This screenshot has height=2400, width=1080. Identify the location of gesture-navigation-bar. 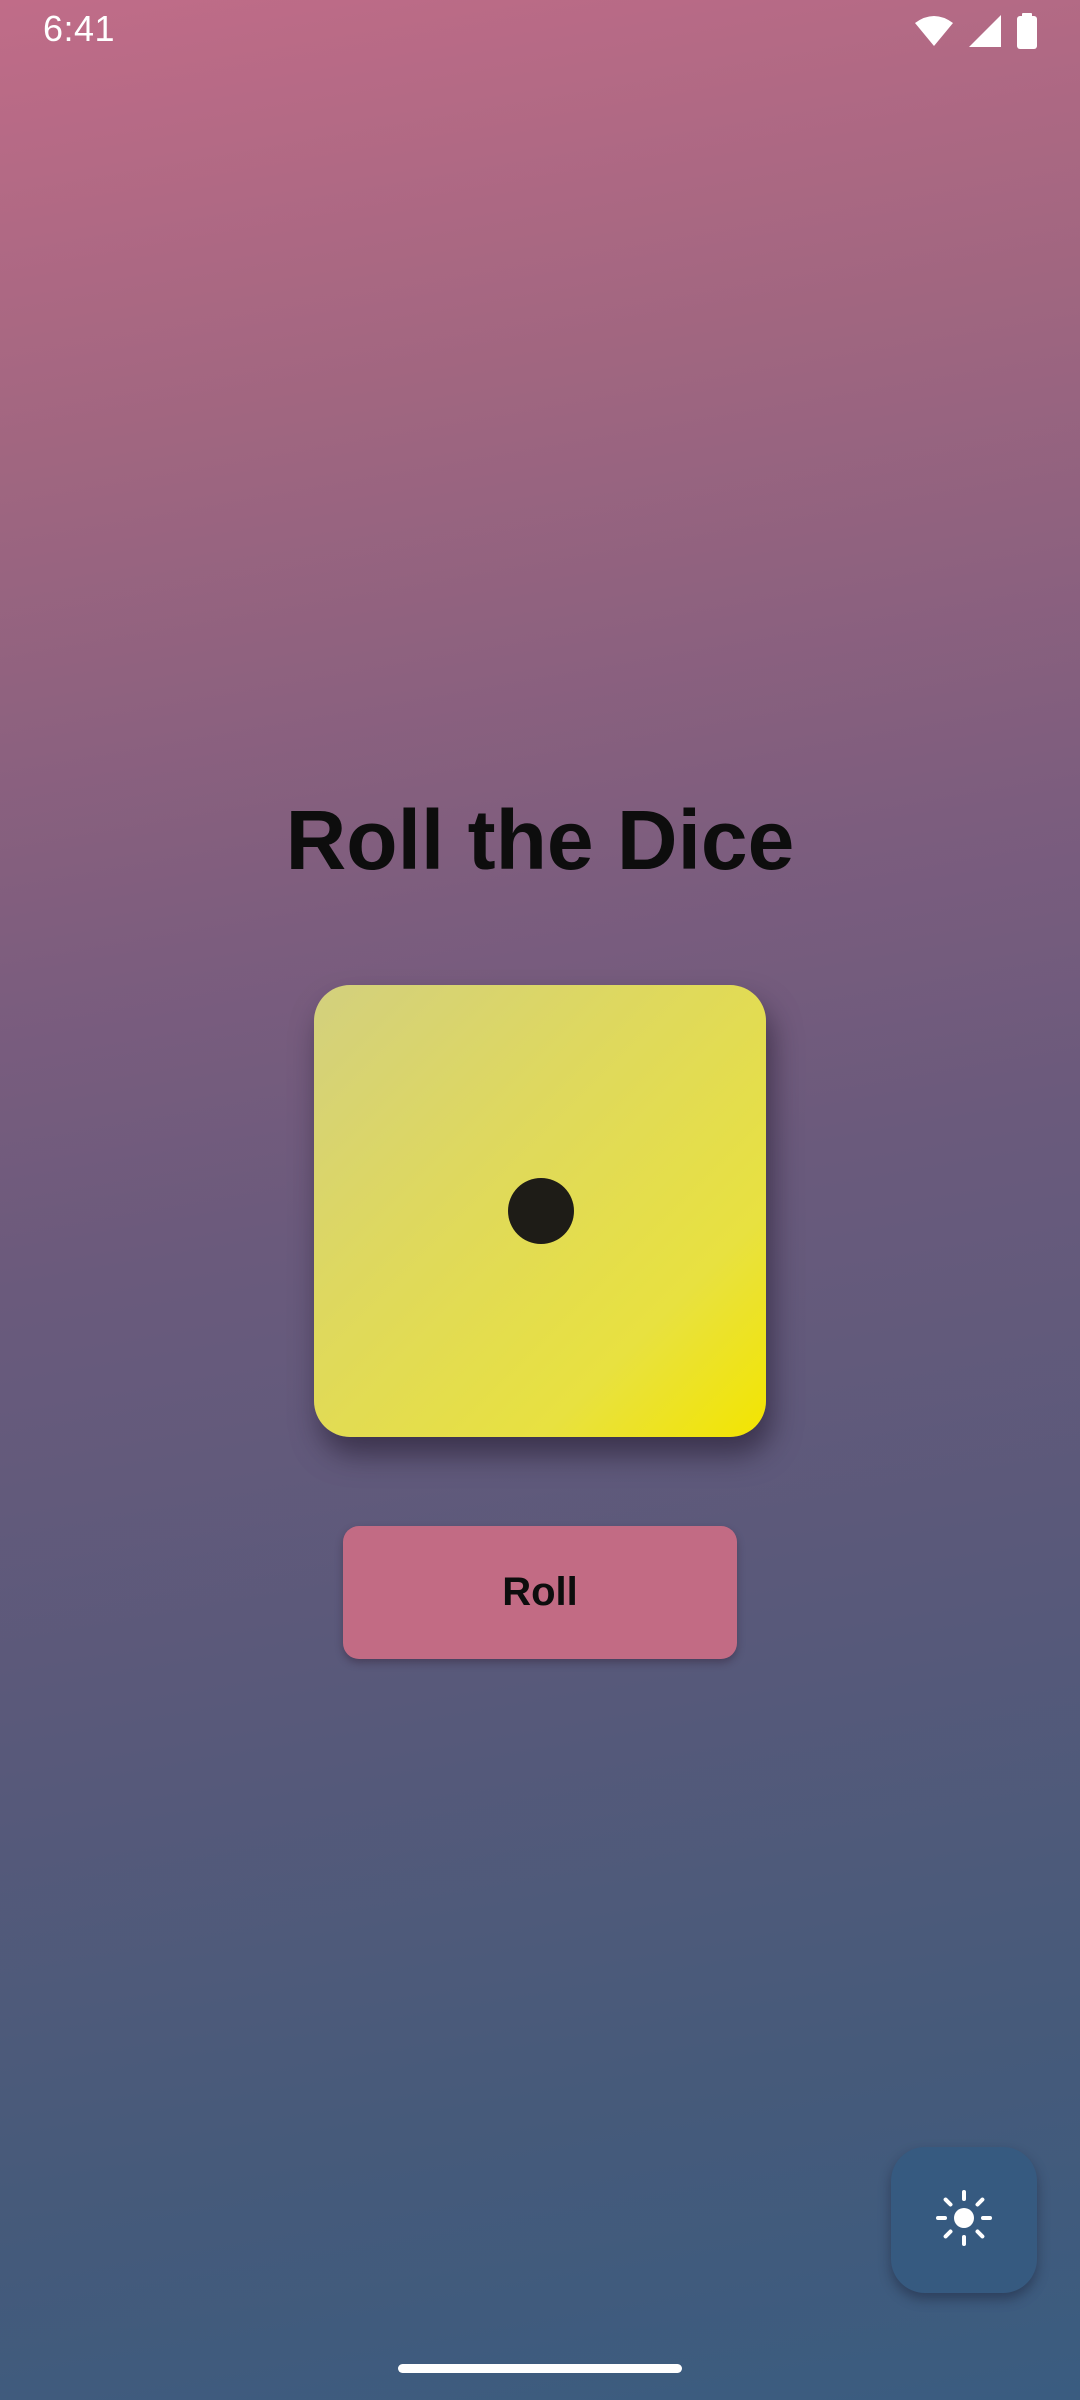
(540, 2368).